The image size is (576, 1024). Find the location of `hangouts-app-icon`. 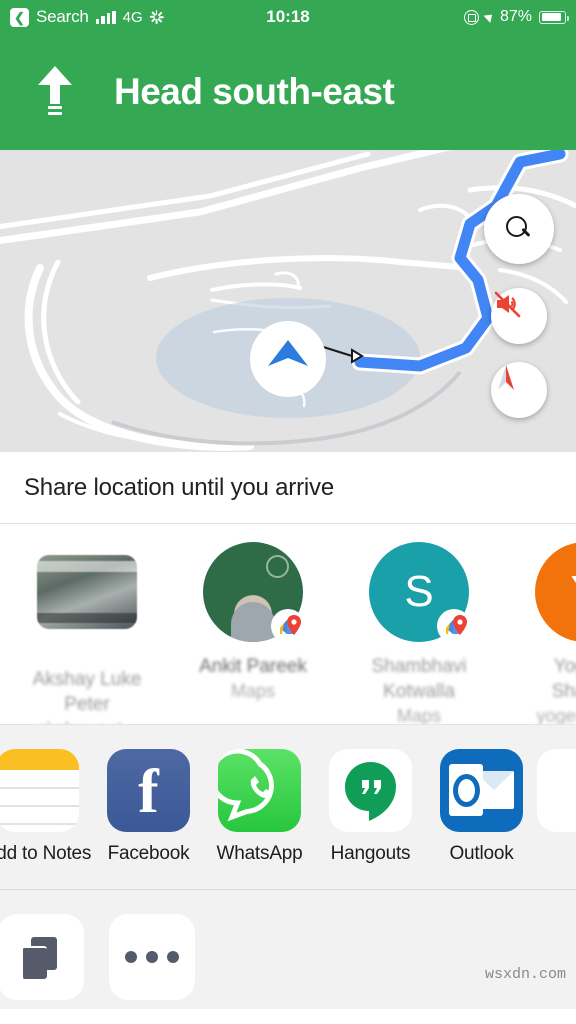

hangouts-app-icon is located at coordinates (370, 790).